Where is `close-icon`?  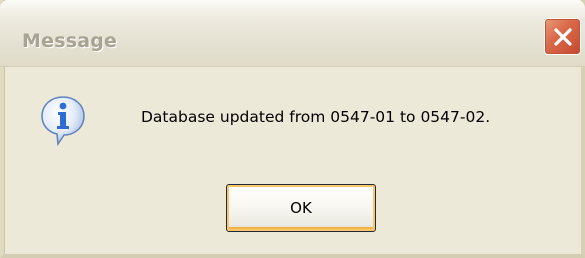
close-icon is located at coordinates (563, 37).